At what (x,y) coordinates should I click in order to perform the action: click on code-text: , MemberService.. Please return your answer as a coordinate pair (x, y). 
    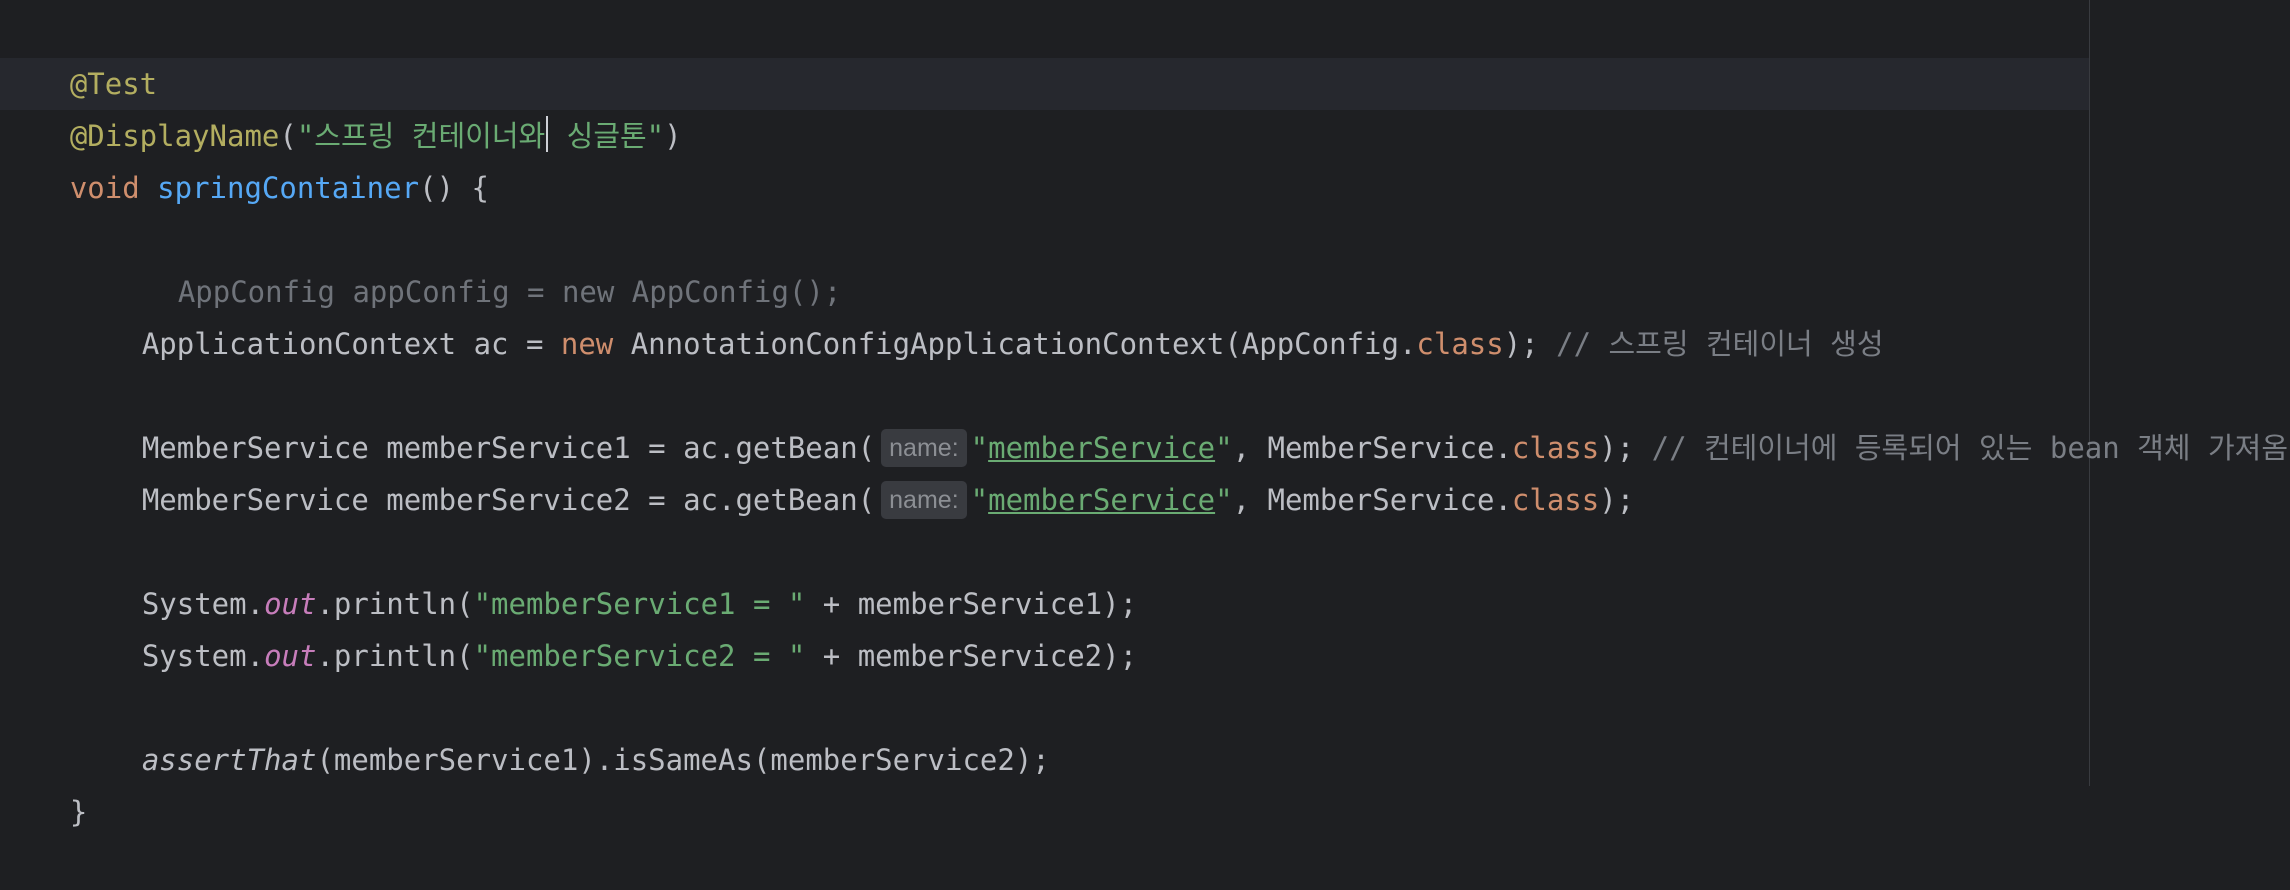
    Looking at the image, I should click on (1372, 500).